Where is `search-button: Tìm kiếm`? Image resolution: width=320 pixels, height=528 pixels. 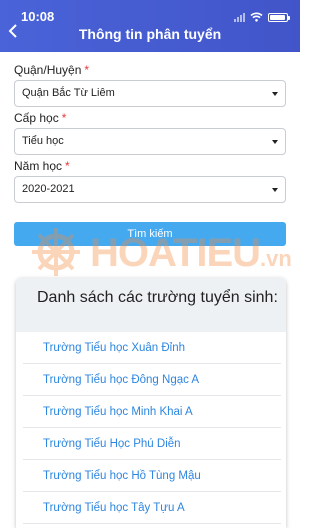 search-button: Tìm kiếm is located at coordinates (150, 234).